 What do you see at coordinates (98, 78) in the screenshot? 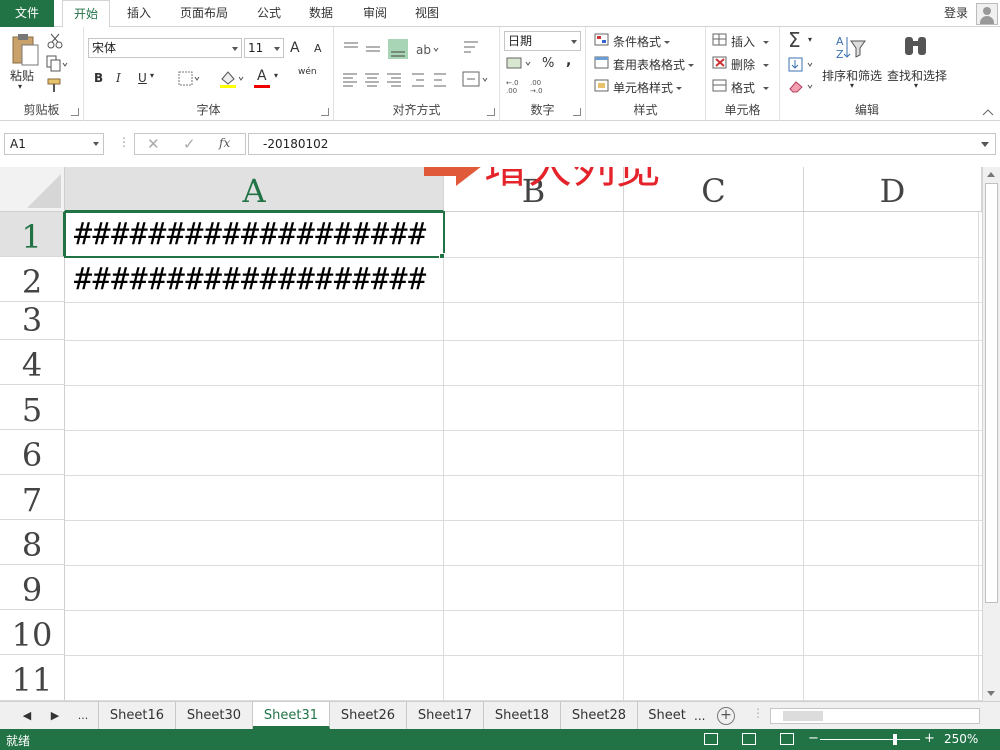
I see `bold-button: B` at bounding box center [98, 78].